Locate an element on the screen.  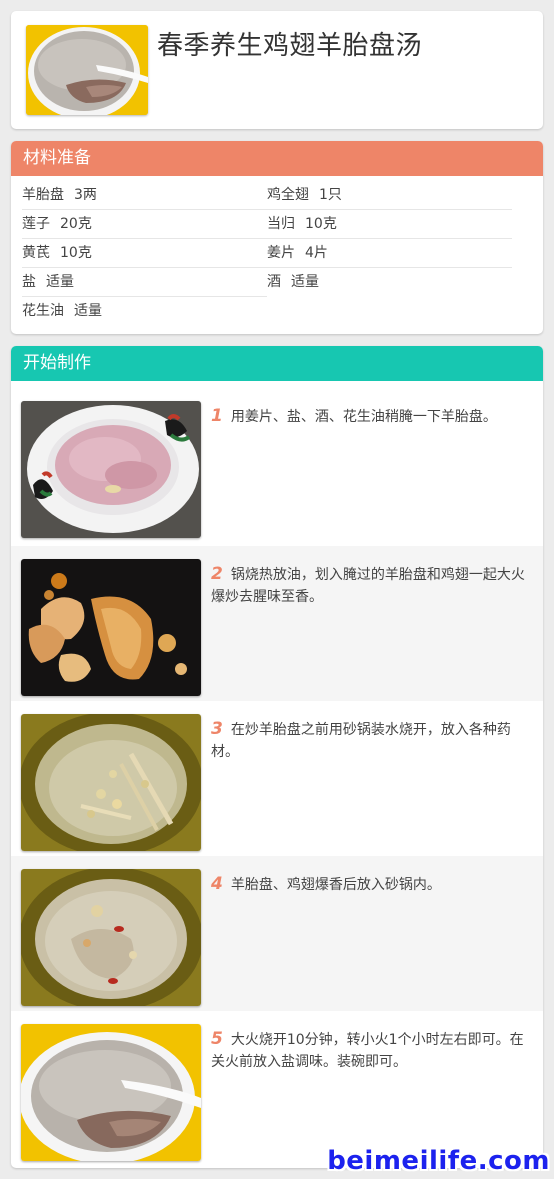
ingredient-item: 盐适量 is located at coordinates (144, 282).